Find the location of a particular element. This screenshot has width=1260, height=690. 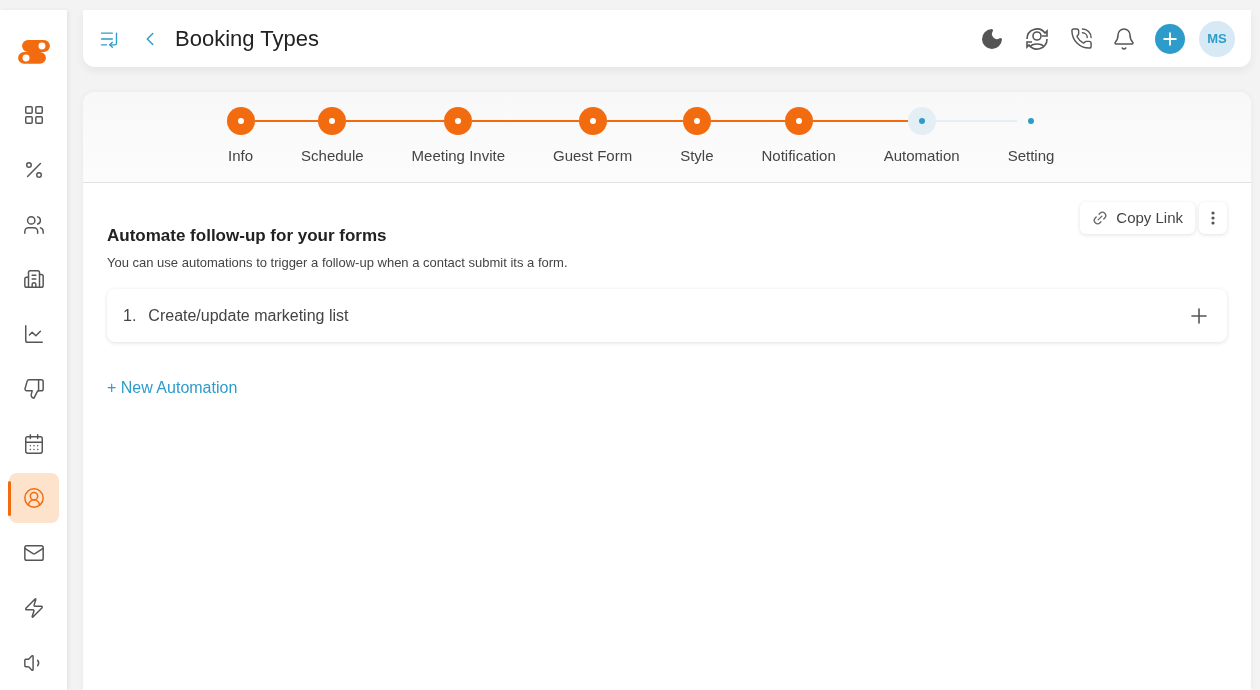

step-label: Schedule is located at coordinates (332, 156).